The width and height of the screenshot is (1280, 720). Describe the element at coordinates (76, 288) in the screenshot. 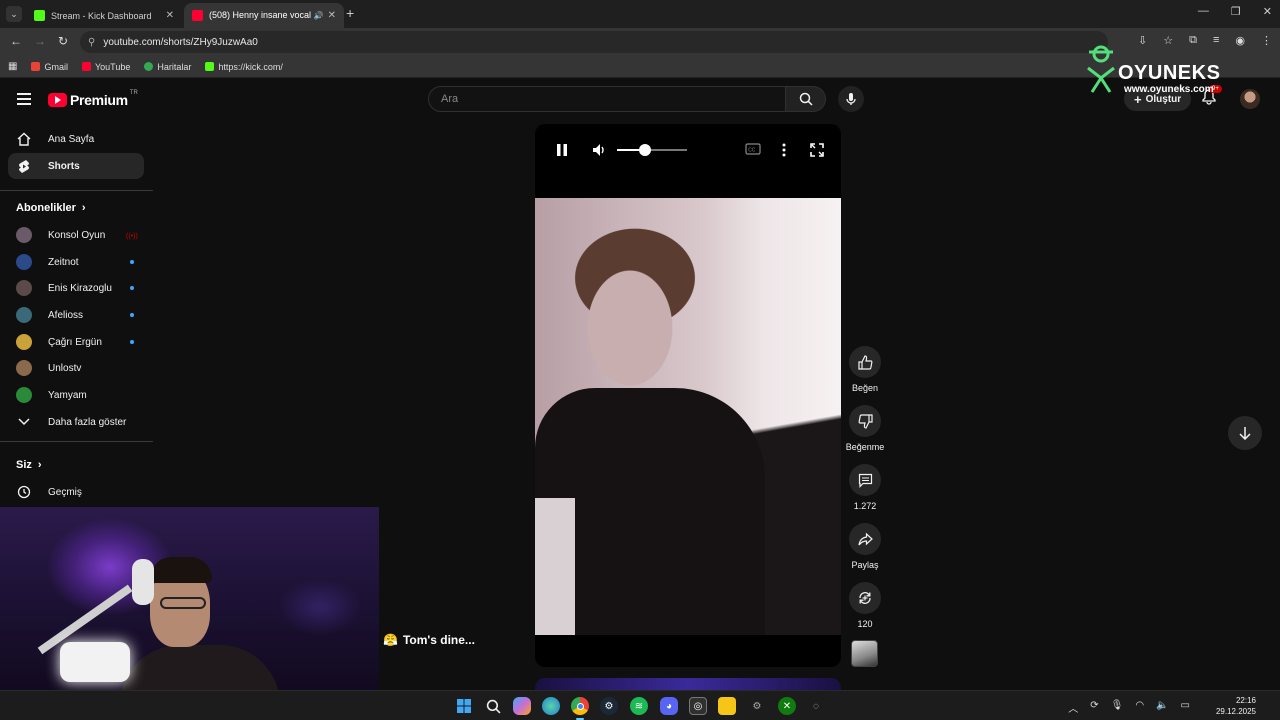

I see `sidebar-channel-enis-kirazoglu: Enis Kirazoglu` at that location.